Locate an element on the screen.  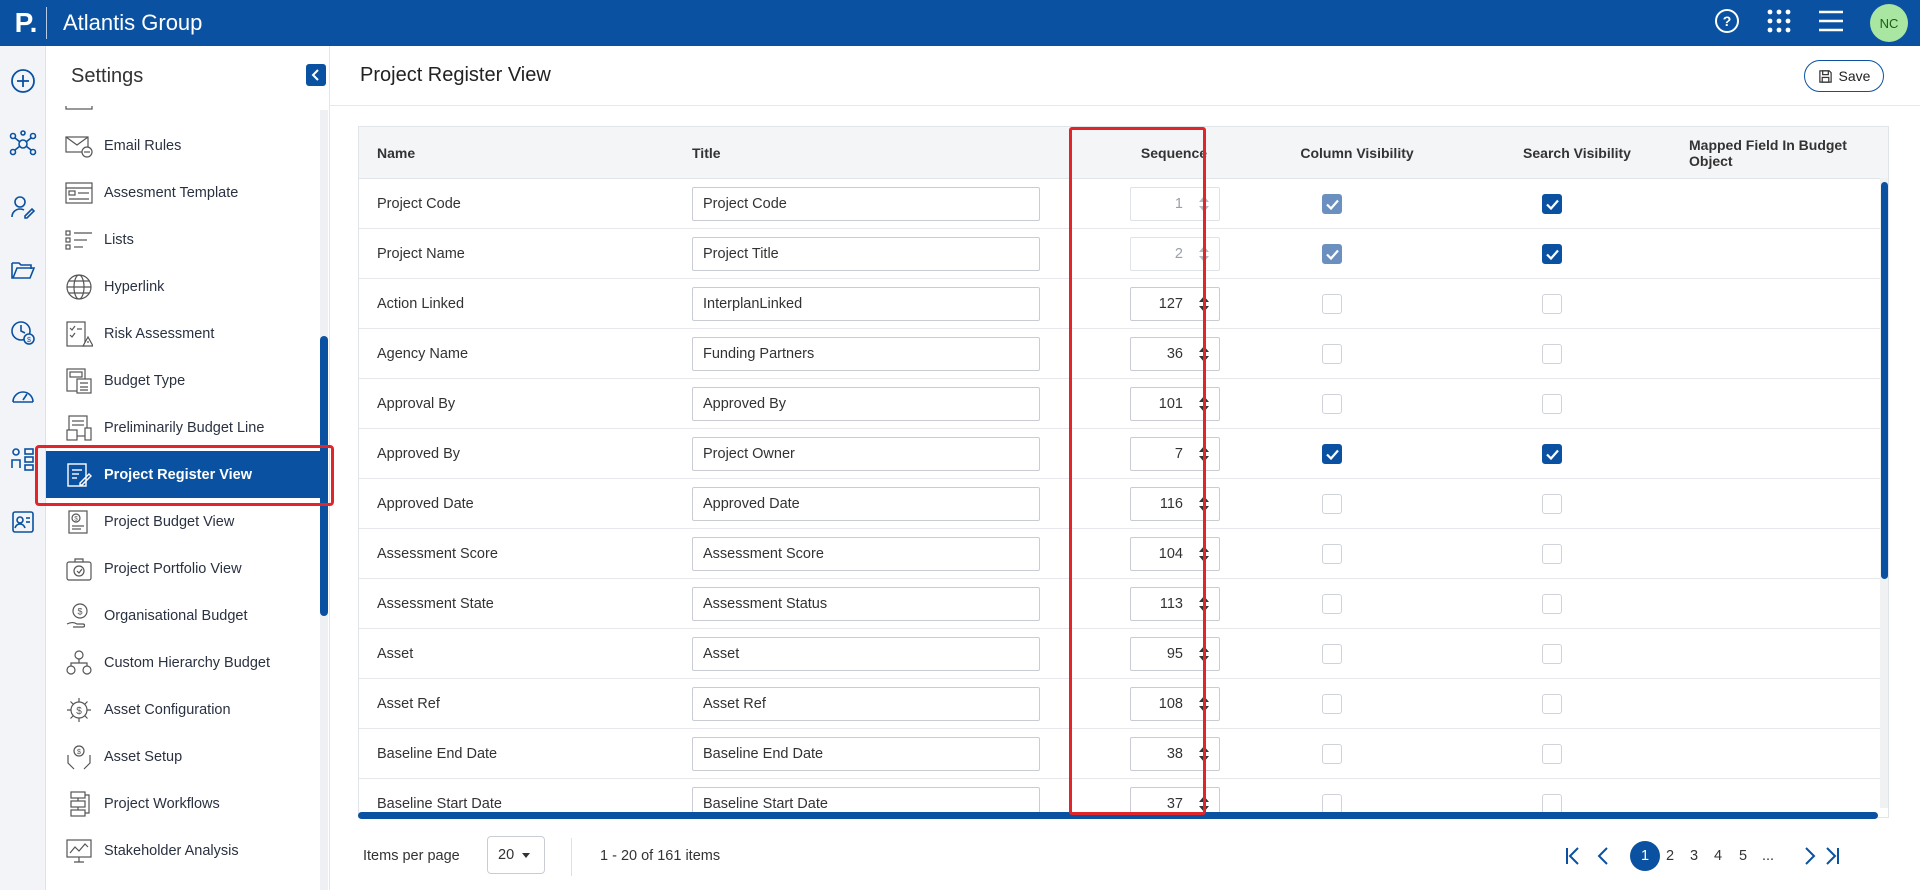
apps-grid-icon is located at coordinates (1779, 23).